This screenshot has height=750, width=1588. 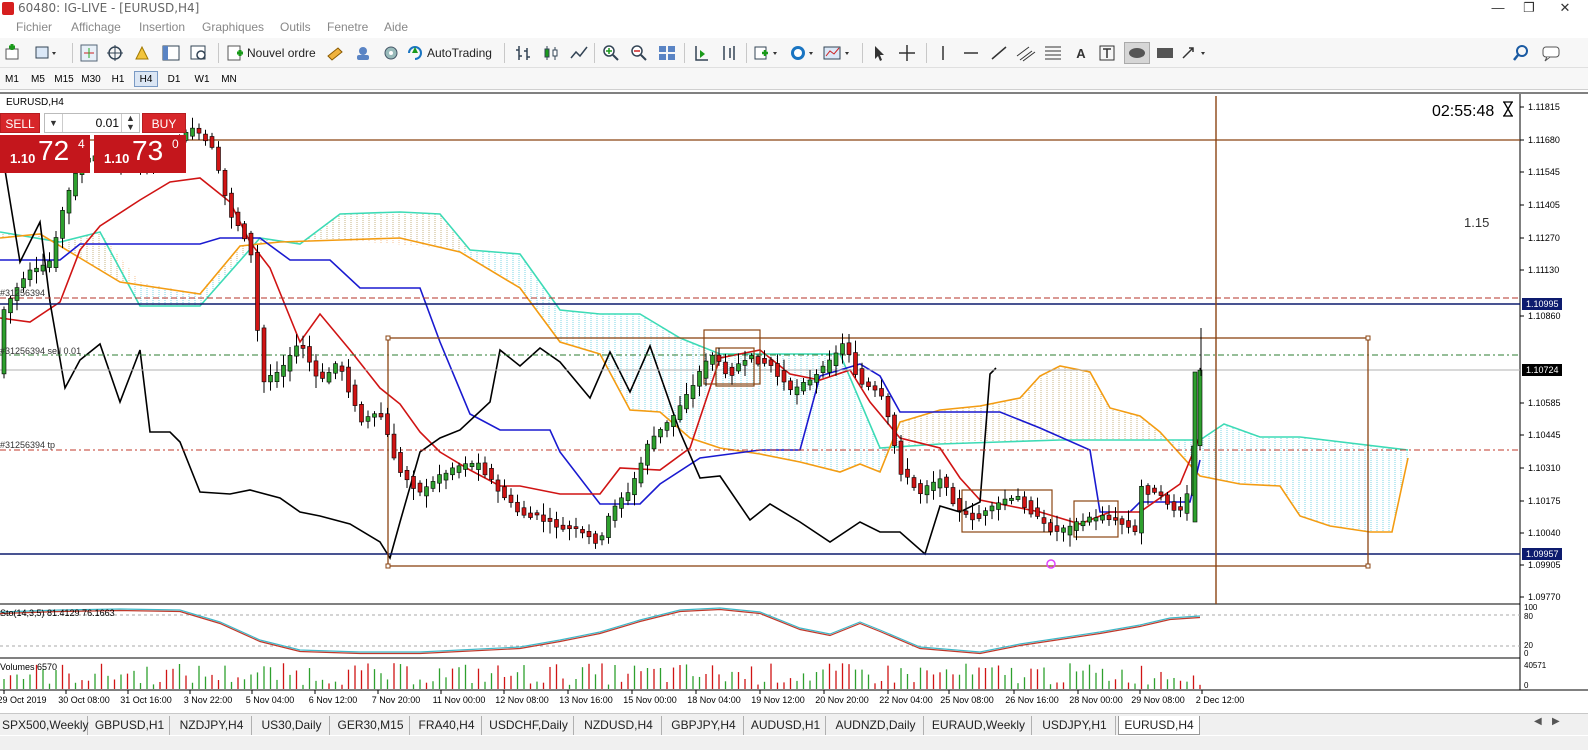 What do you see at coordinates (363, 53) in the screenshot?
I see `signals-icon` at bounding box center [363, 53].